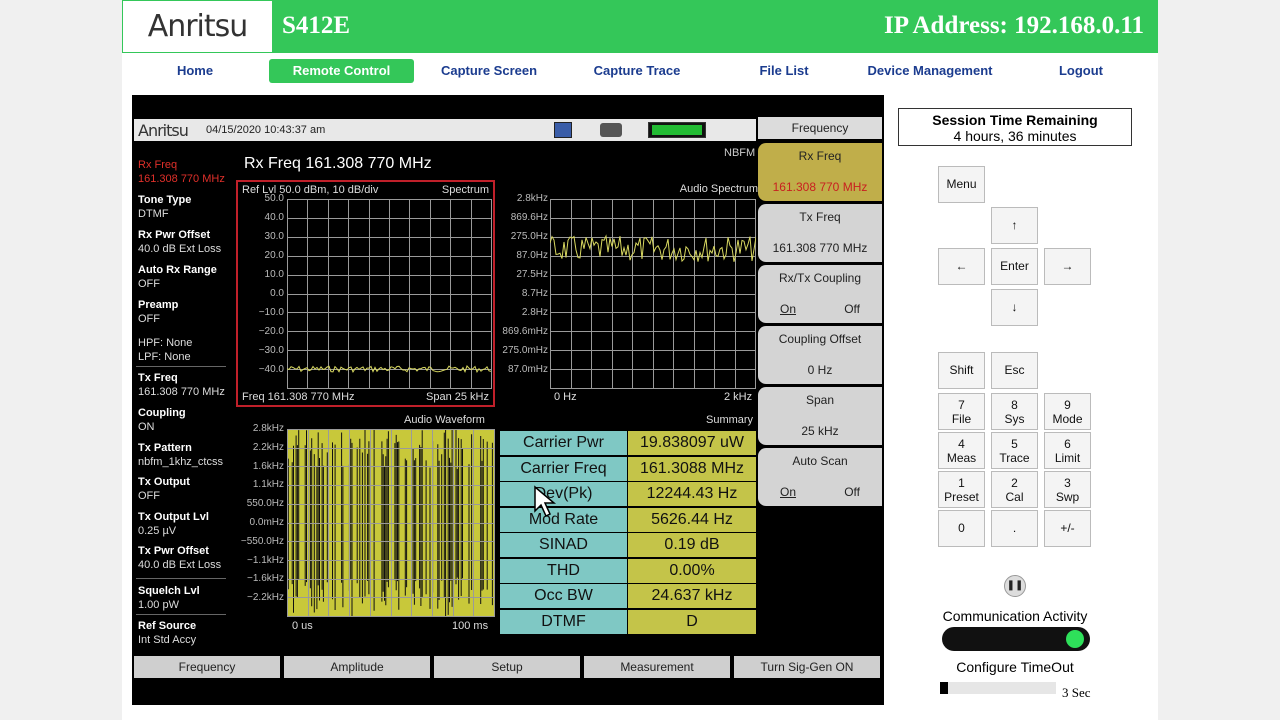 The height and width of the screenshot is (720, 1280). Describe the element at coordinates (268, 428) in the screenshot. I see `audio-waveform-y-tick: 2.8kHz` at that location.